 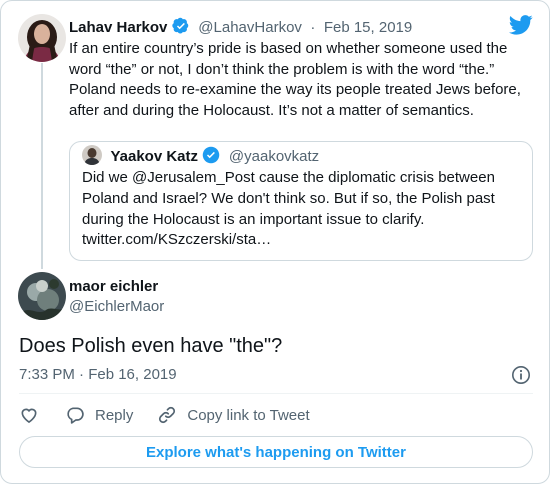 I want to click on tweet-date-link: Feb 15, 2019, so click(x=368, y=27).